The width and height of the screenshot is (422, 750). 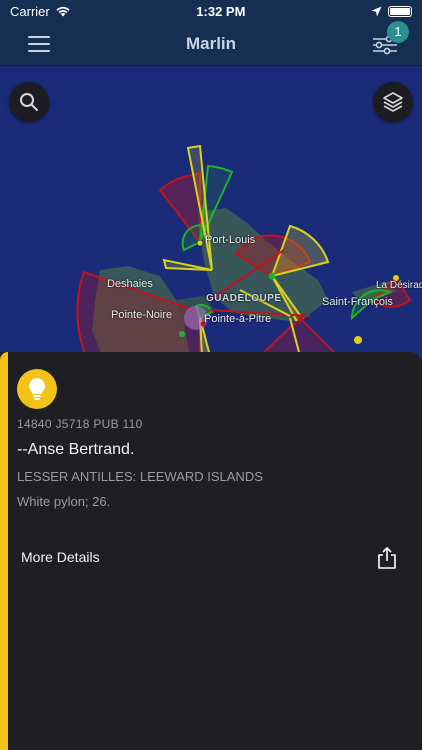 I want to click on sheet-accent-bar, so click(x=4, y=551).